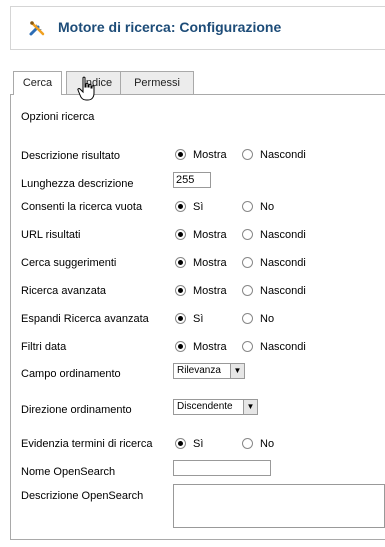  Describe the element at coordinates (247, 262) in the screenshot. I see `suggerimenti-nascondi-radio` at that location.